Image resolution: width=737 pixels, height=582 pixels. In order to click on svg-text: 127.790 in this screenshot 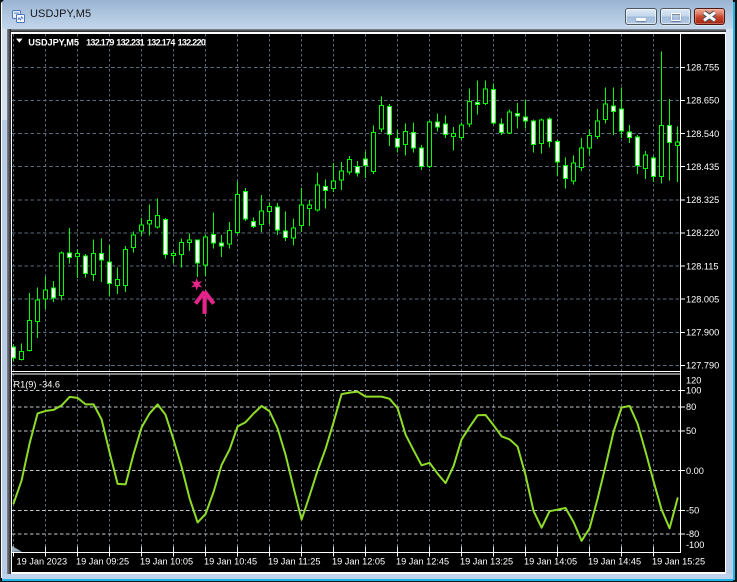, I will do `click(702, 365)`.